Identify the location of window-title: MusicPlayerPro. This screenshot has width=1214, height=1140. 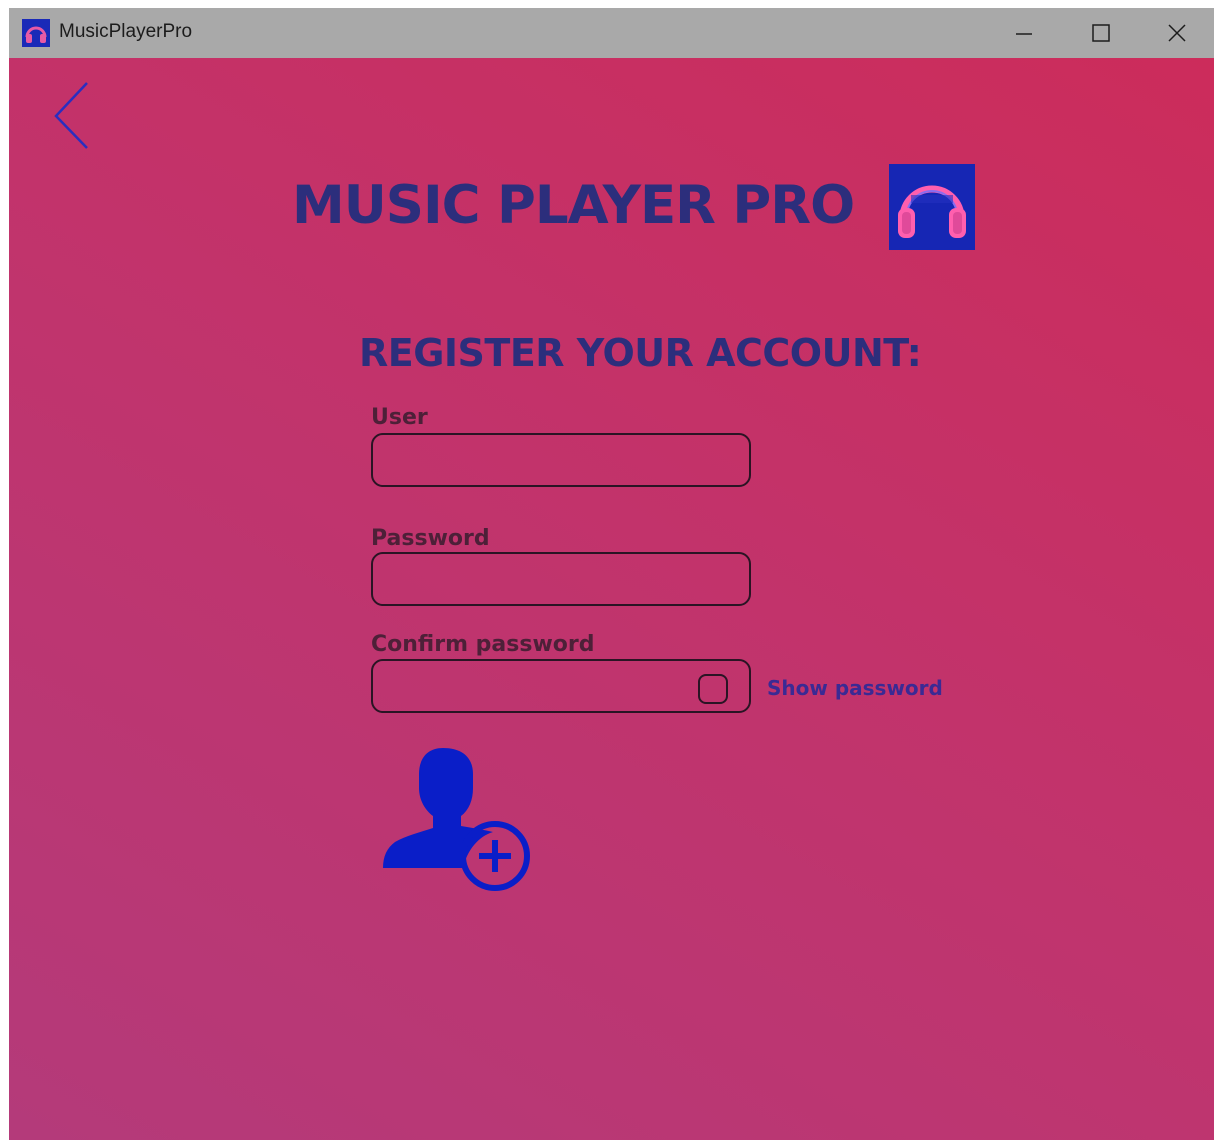
(126, 31).